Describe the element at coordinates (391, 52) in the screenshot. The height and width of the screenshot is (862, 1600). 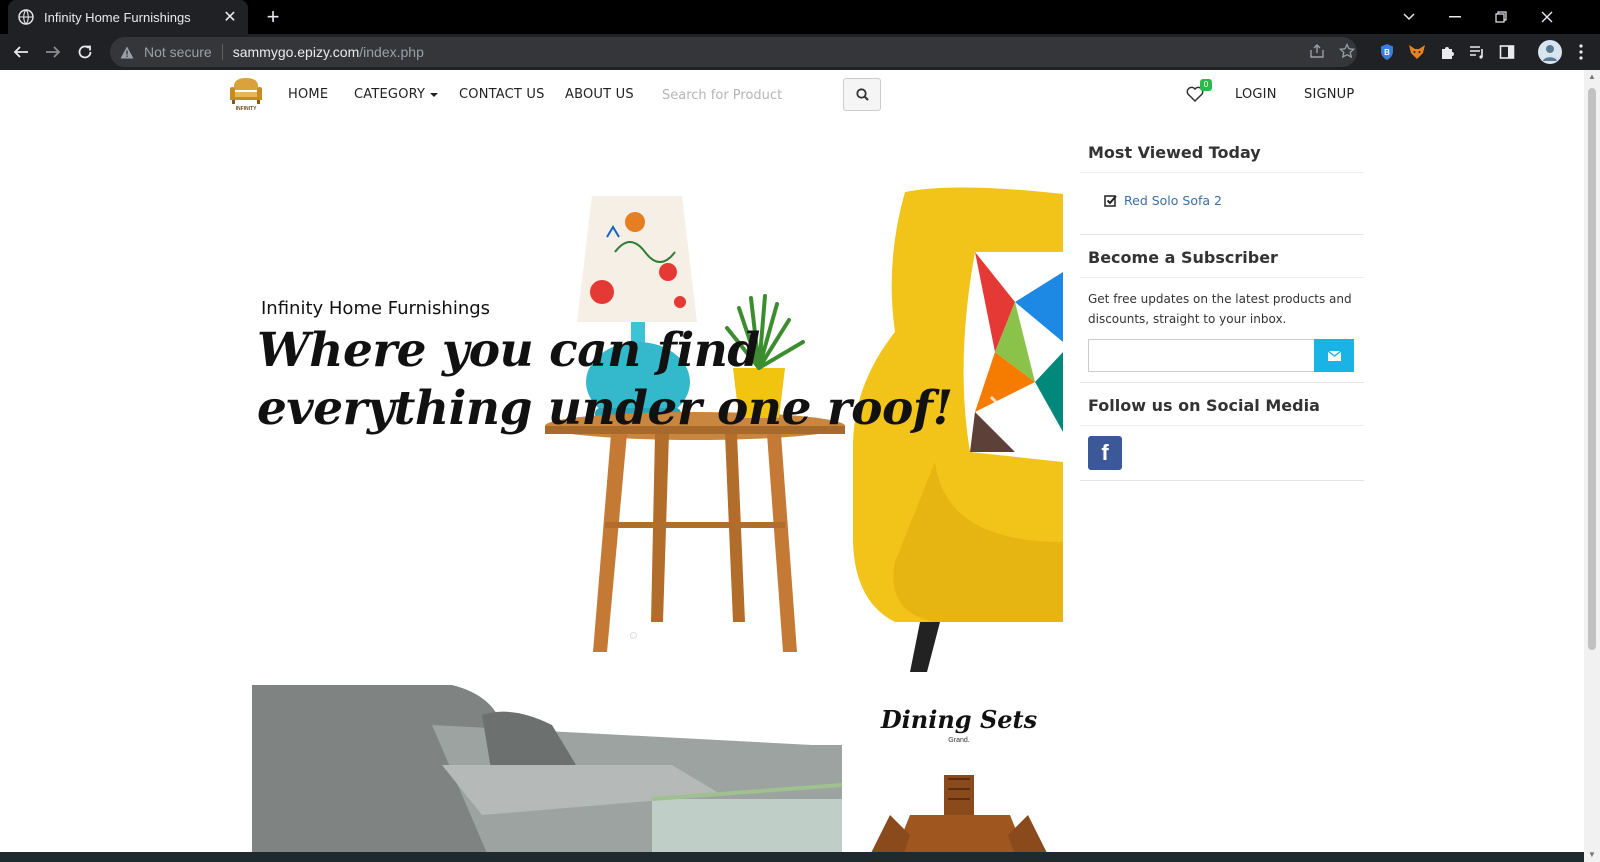
I see `url-path: /index.php` at that location.